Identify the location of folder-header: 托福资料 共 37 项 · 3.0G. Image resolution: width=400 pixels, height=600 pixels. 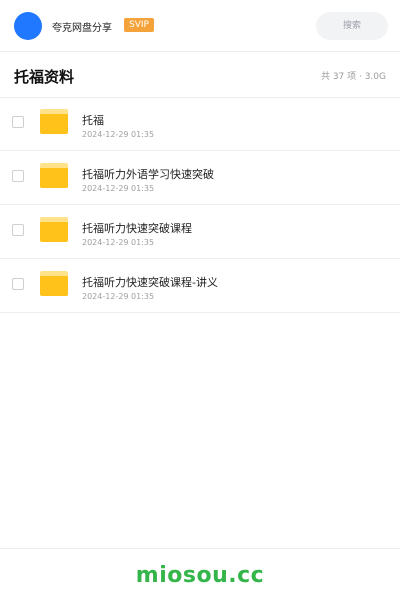
(200, 75).